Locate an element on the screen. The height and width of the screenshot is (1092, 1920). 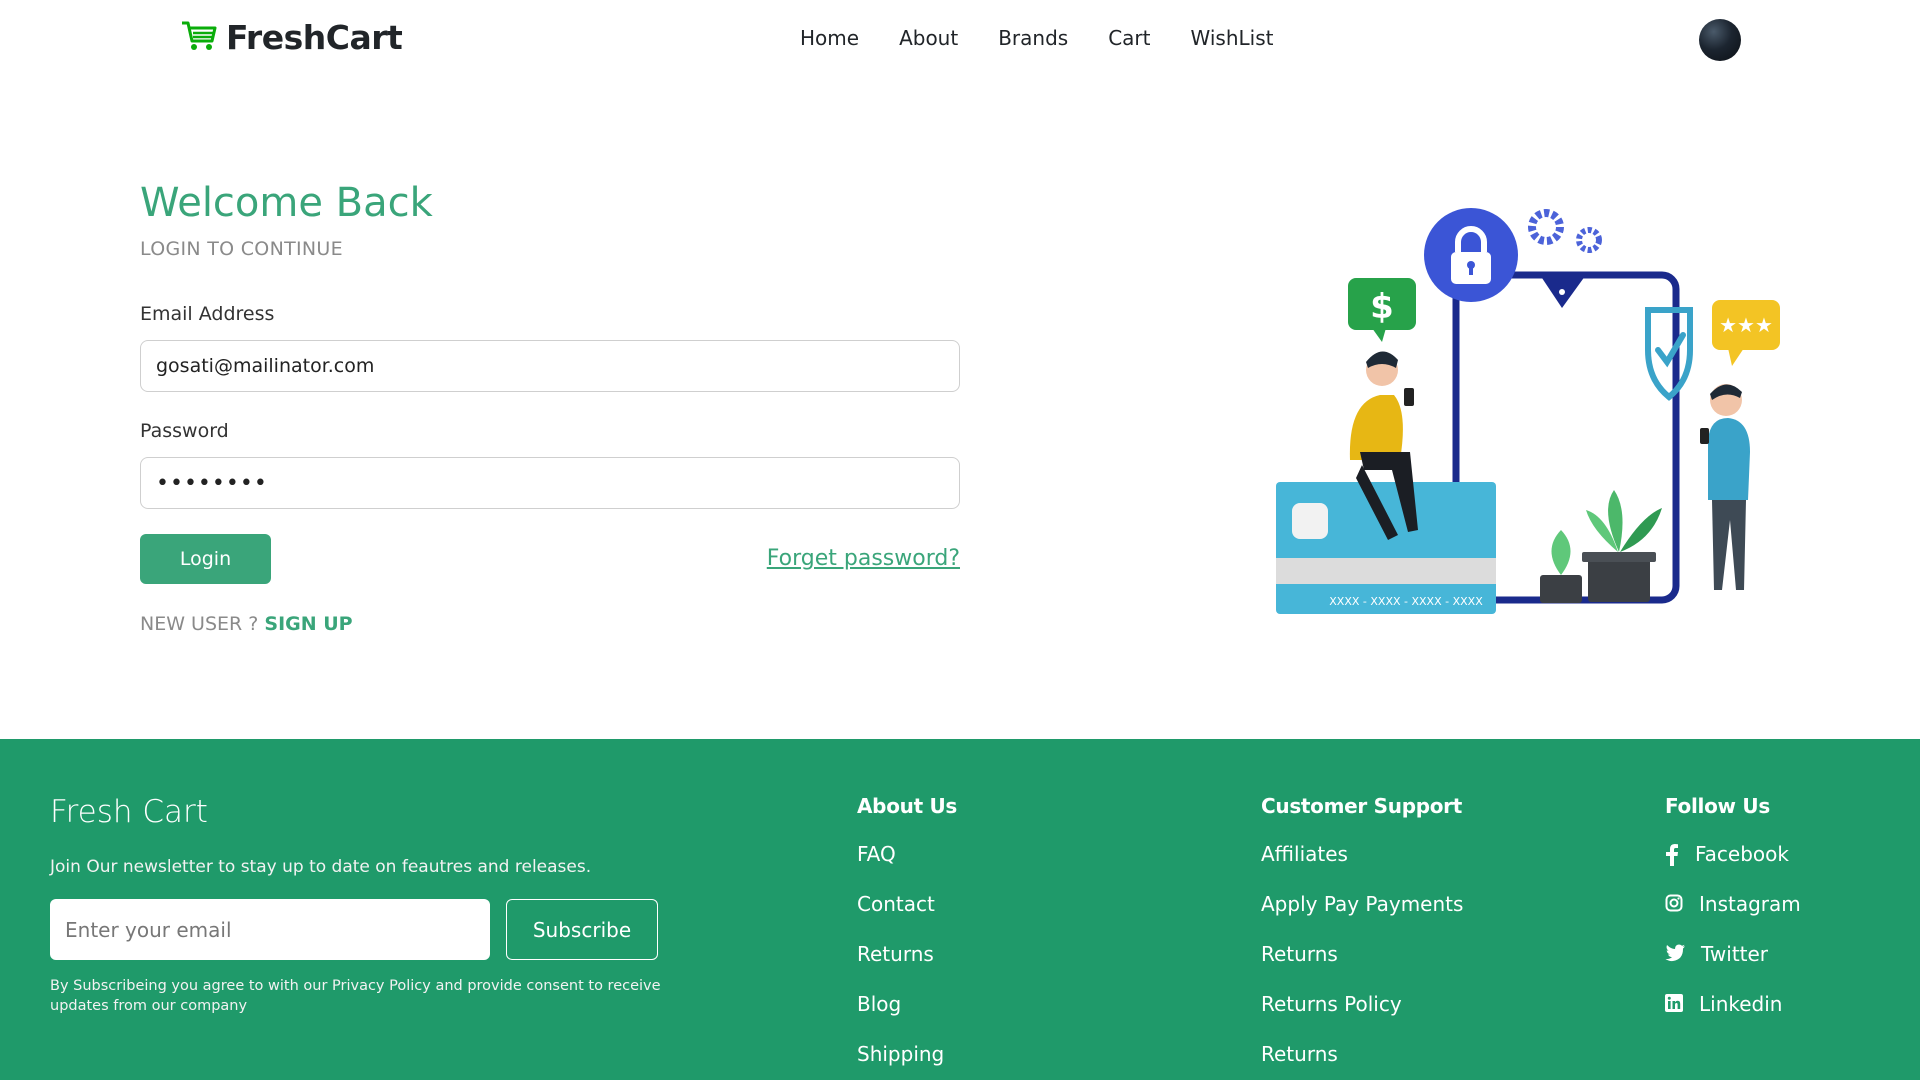
nav-links: Home About Brands Cart WishList is located at coordinates (1036, 38).